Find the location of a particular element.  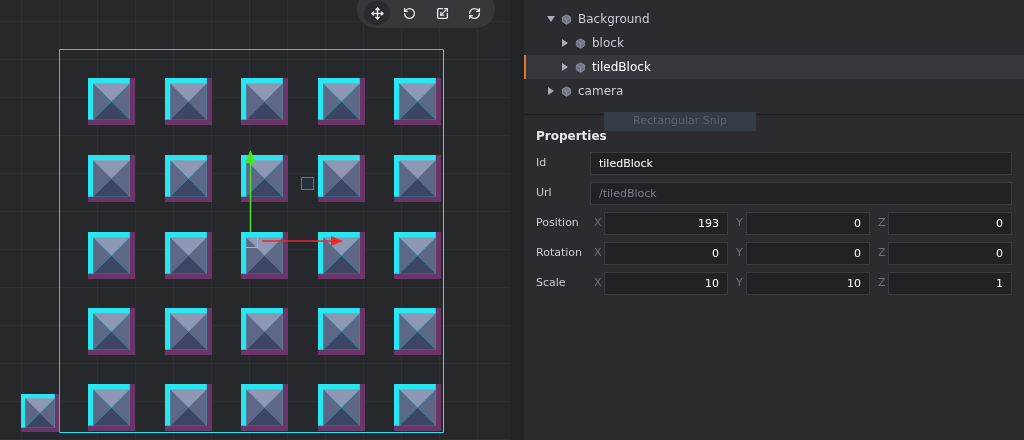

field-label: Position is located at coordinates (558, 223).